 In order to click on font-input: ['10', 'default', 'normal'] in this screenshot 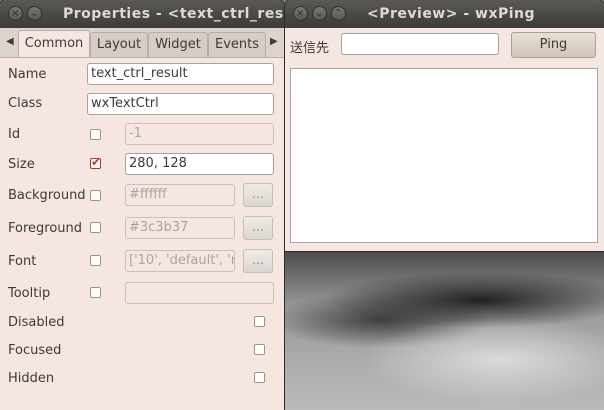, I will do `click(180, 261)`.